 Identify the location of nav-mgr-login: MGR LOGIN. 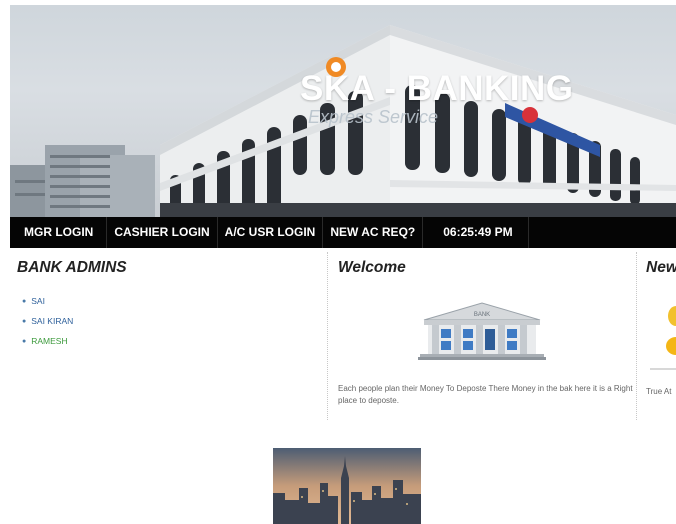
(59, 232).